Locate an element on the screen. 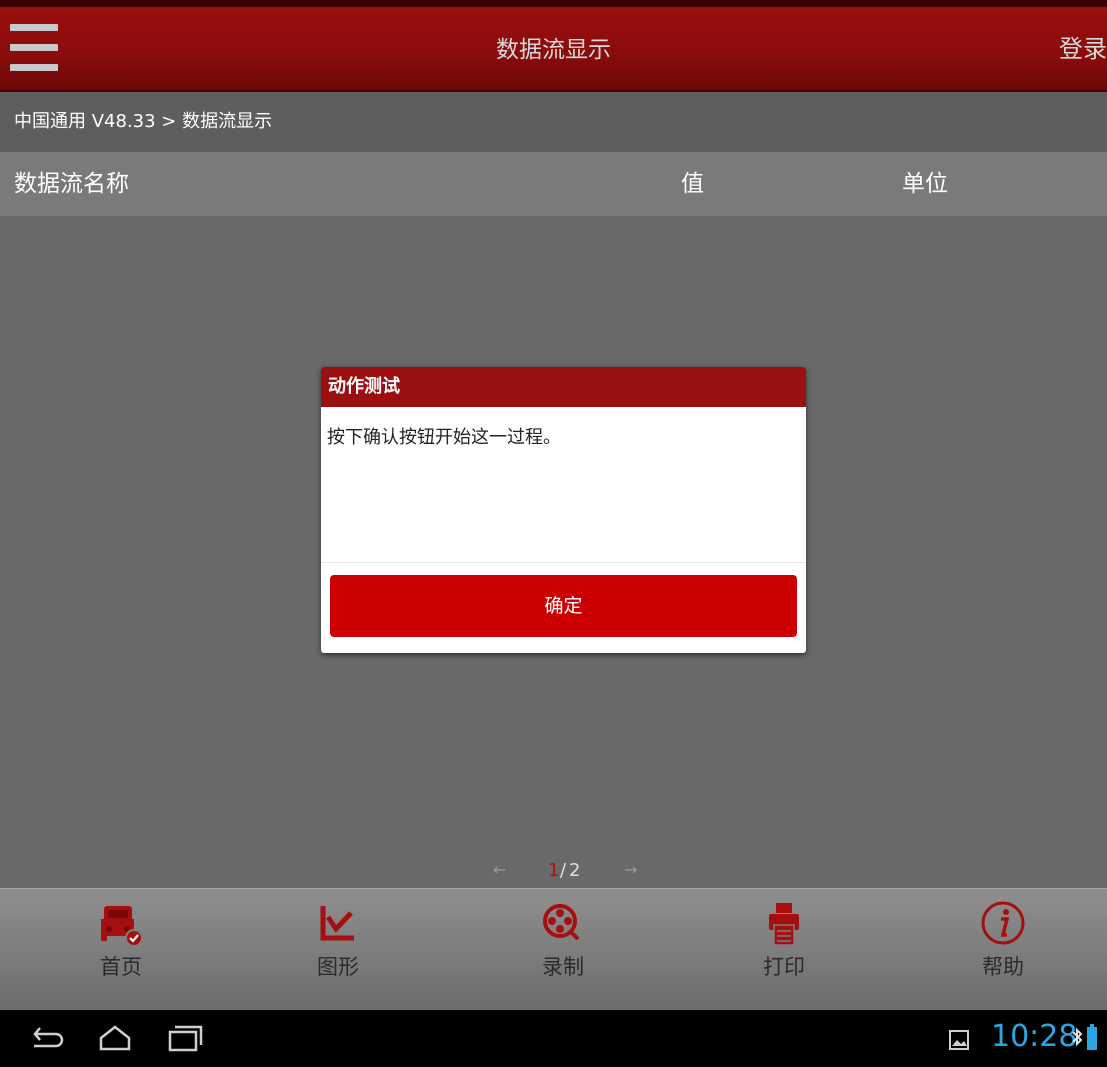  dialog-message: 按下确认按钮开始这一过程。 is located at coordinates (444, 437).